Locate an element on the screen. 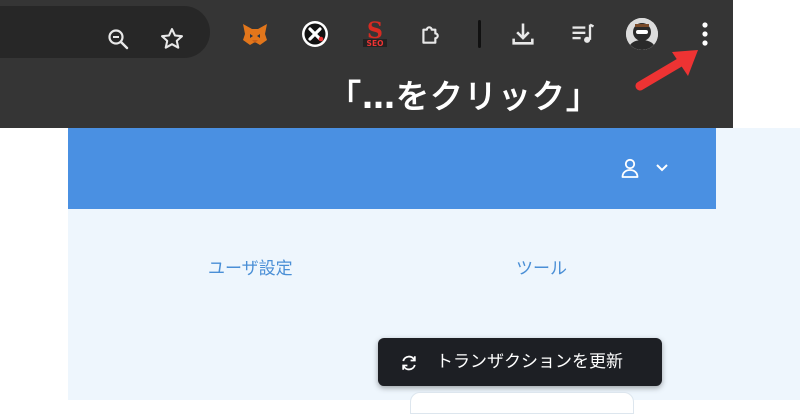  svg-text: SEO is located at coordinates (375, 43).